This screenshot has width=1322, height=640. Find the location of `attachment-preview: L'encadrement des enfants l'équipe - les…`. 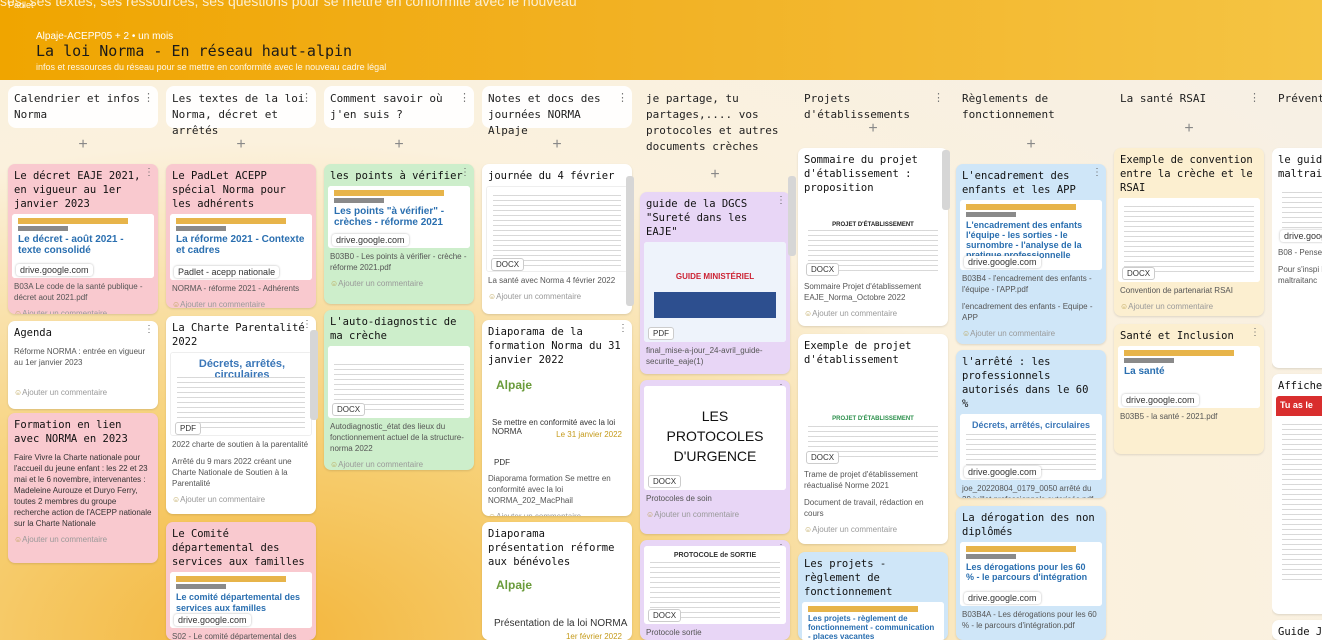

attachment-preview: L'encadrement des enfants l'équipe - les… is located at coordinates (1031, 235).